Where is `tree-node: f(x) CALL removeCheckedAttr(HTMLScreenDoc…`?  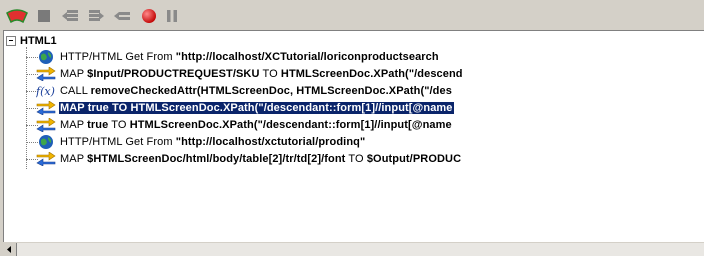 tree-node: f(x) CALL removeCheckedAttr(HTMLScreenDoc… is located at coordinates (244, 91).